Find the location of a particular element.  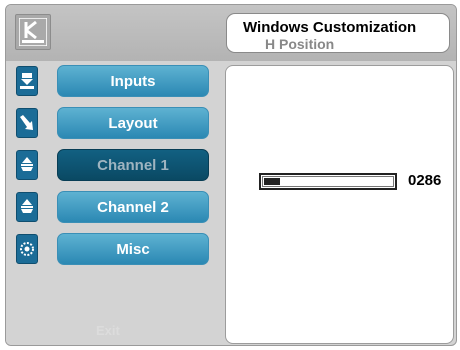

menu-button-channel-2: Channel 2 is located at coordinates (133, 207).